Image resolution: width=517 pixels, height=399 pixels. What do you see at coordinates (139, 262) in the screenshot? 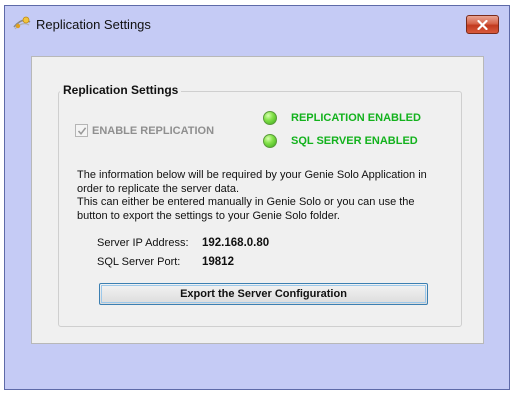
I see `sql-port-label: SQL Server Port:` at bounding box center [139, 262].